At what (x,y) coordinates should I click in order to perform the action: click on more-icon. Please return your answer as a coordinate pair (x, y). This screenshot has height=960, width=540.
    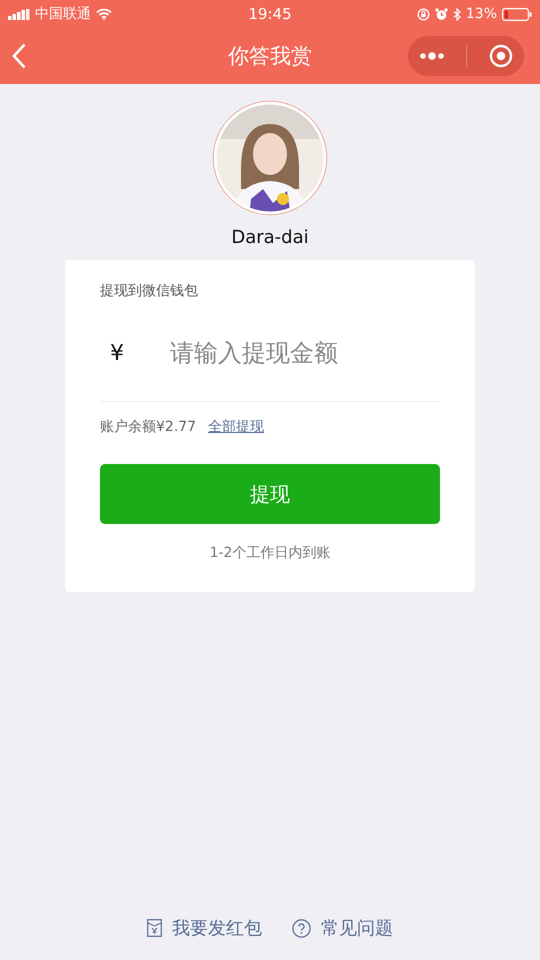
    Looking at the image, I should click on (431, 56).